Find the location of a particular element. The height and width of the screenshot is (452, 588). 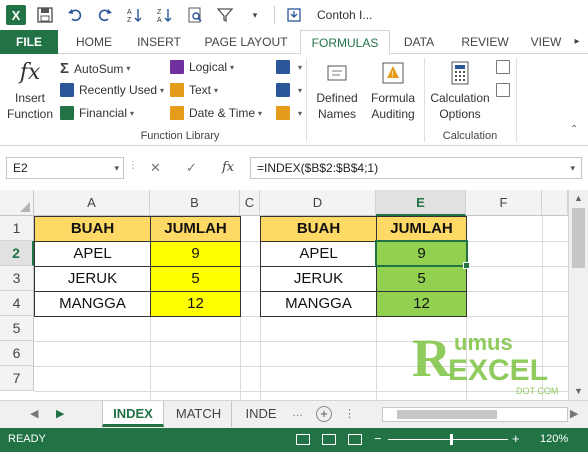

calculation-options-button: Calculation Options is located at coordinates (460, 90).